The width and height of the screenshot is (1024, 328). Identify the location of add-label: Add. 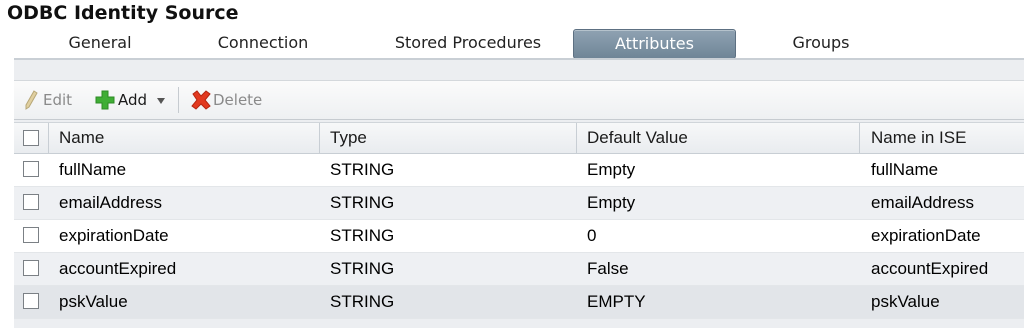
(133, 100).